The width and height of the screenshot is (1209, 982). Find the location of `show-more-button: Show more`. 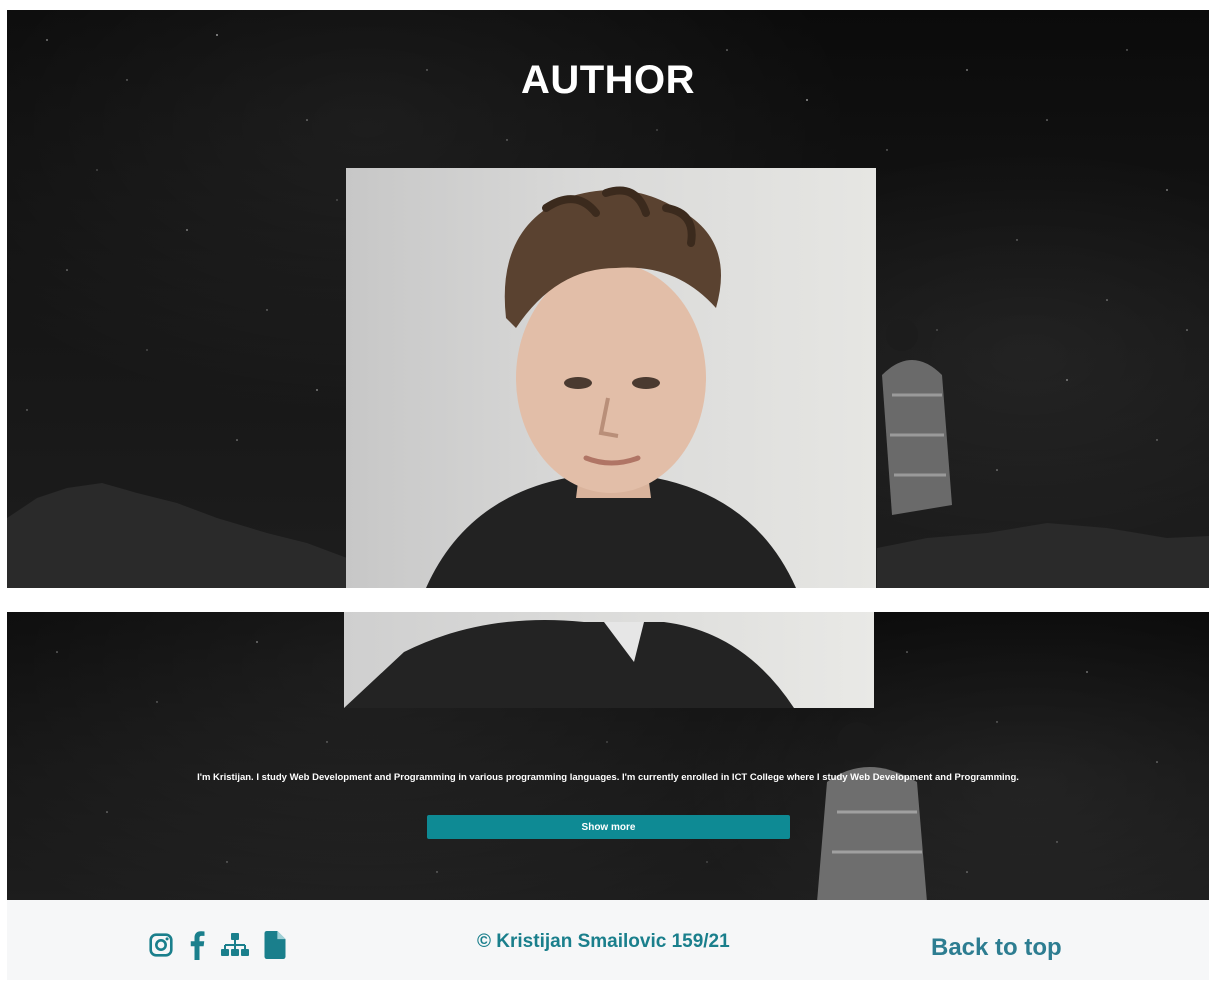

show-more-button: Show more is located at coordinates (608, 827).